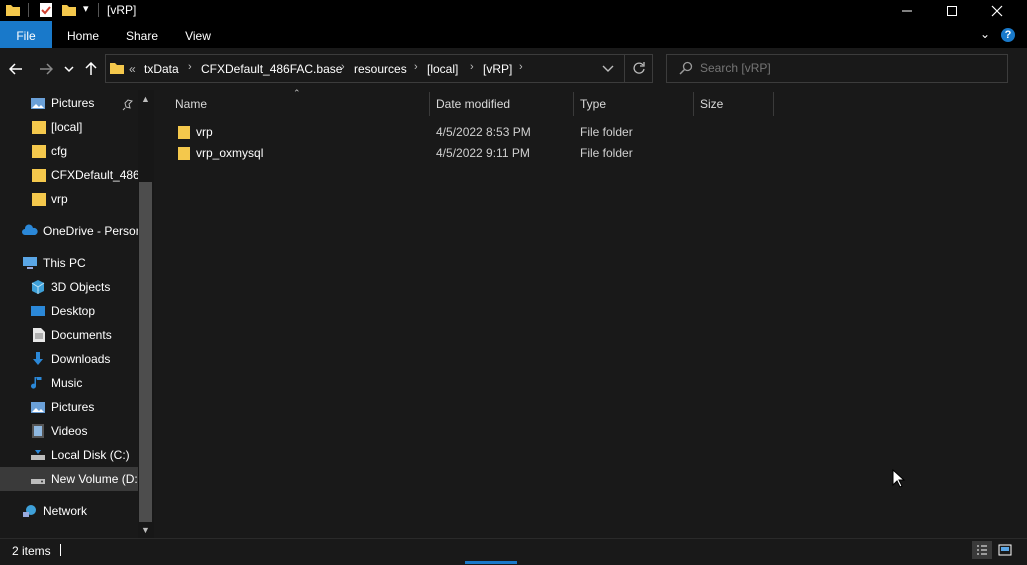  What do you see at coordinates (483, 153) in the screenshot?
I see `file-date: 4/5/2022 9:11 PM` at bounding box center [483, 153].